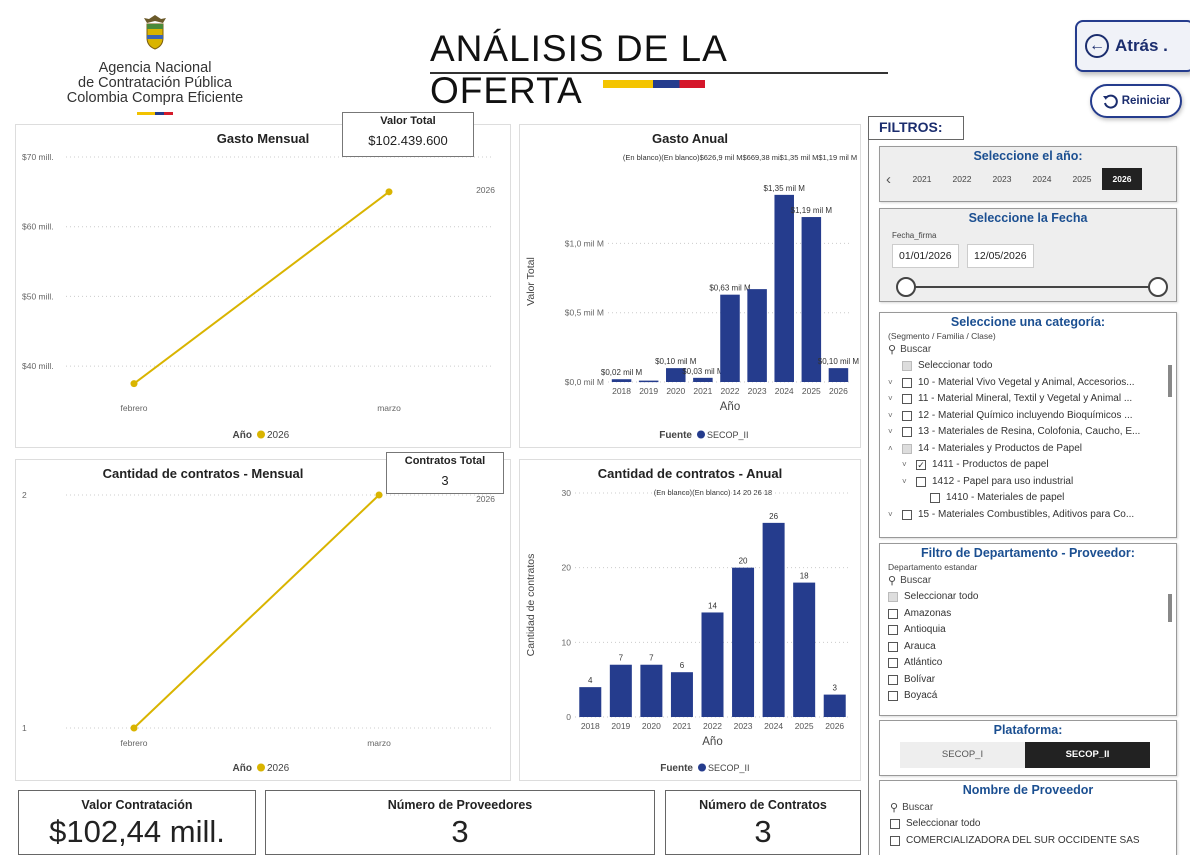 Image resolution: width=1190 pixels, height=855 pixels. Describe the element at coordinates (894, 179) in the screenshot. I see `chevron-left-icon: ‹` at that location.